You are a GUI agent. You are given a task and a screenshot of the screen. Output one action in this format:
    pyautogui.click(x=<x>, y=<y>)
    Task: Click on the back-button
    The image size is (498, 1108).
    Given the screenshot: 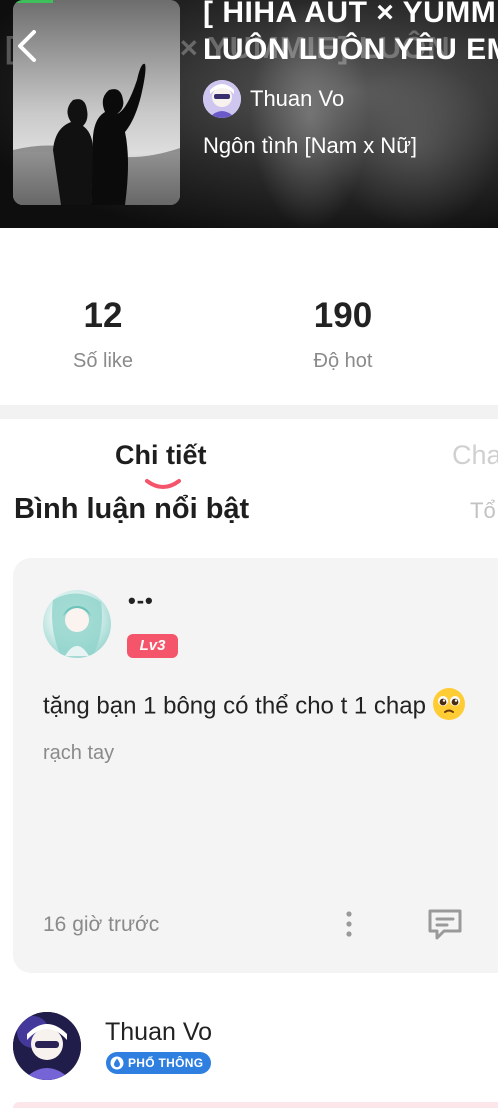 What is the action you would take?
    pyautogui.click(x=27, y=46)
    